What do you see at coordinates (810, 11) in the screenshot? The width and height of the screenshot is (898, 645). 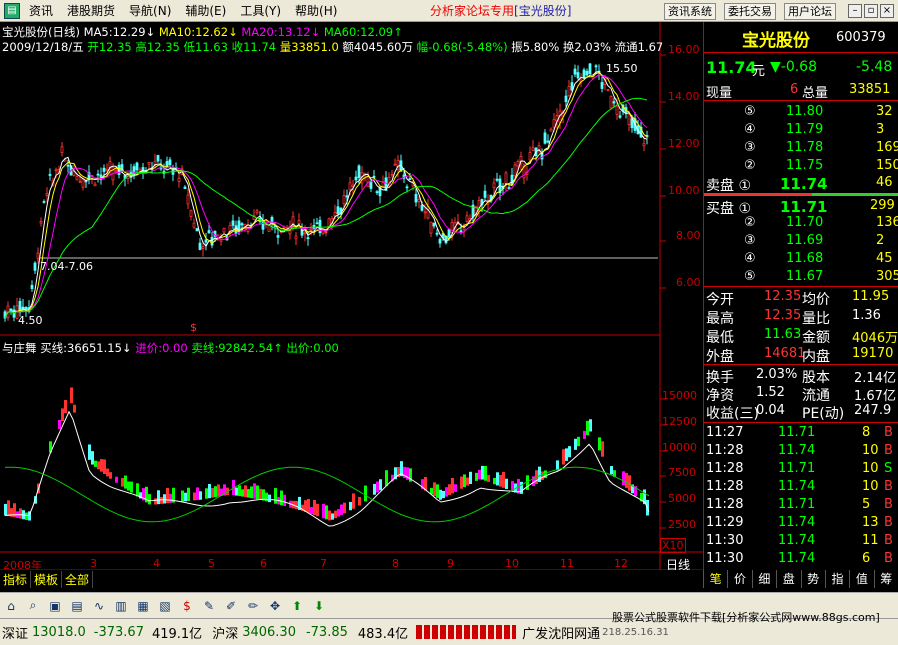 I see `forum-button: 用户论坛` at bounding box center [810, 11].